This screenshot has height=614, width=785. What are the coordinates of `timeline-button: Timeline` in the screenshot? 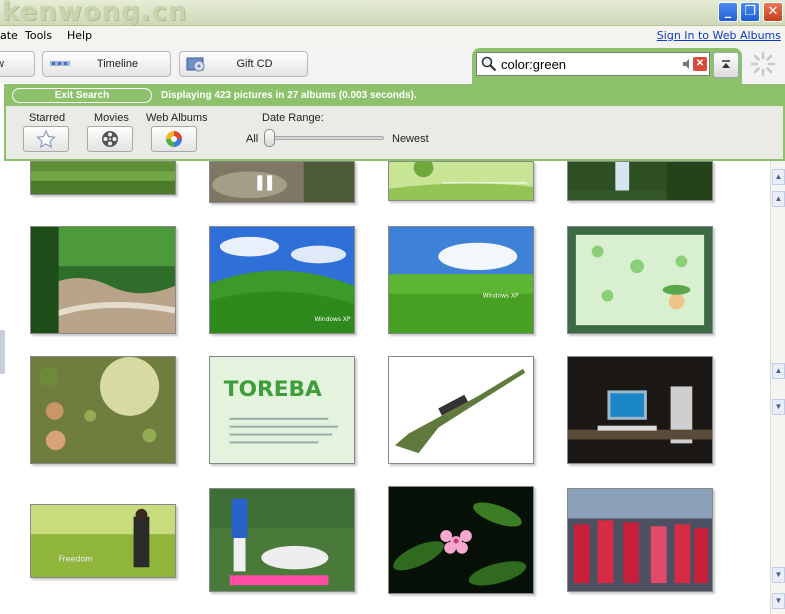 It's located at (106, 64).